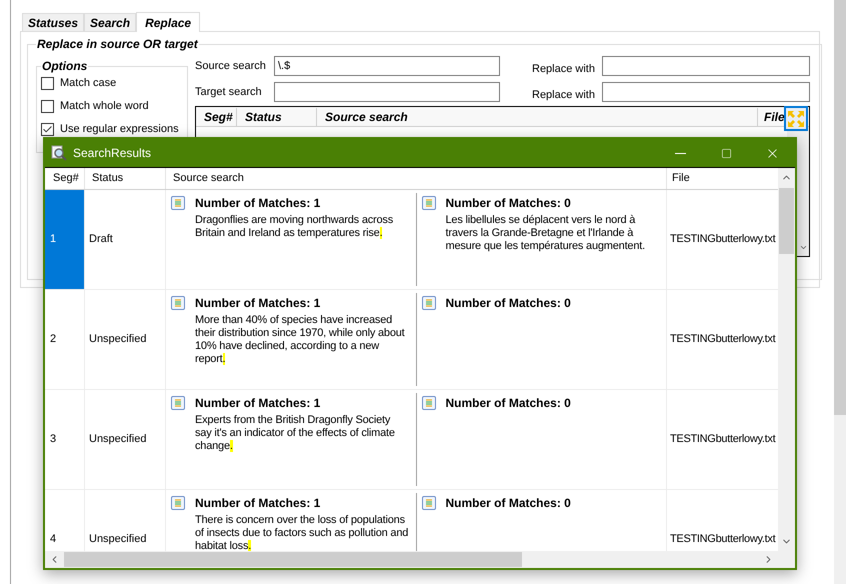 Image resolution: width=846 pixels, height=584 pixels. I want to click on checkbox-label: Match case, so click(88, 84).